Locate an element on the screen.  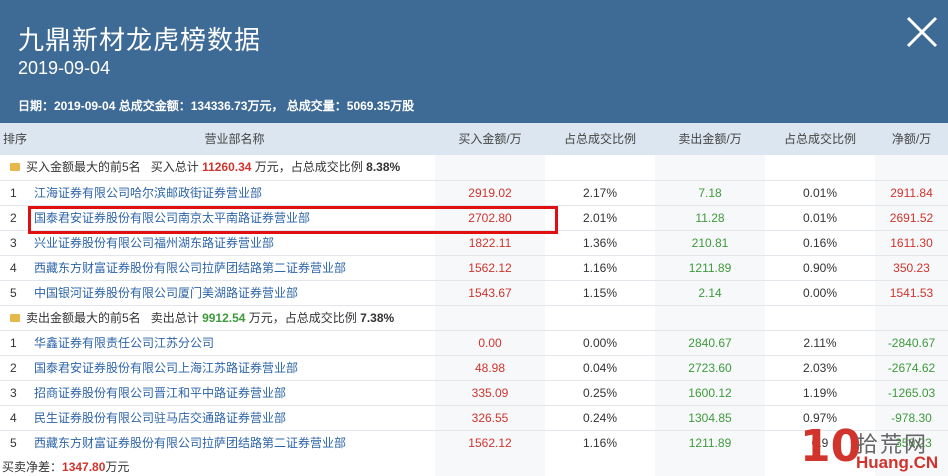
buy-ratio: 2.01% is located at coordinates (600, 218).